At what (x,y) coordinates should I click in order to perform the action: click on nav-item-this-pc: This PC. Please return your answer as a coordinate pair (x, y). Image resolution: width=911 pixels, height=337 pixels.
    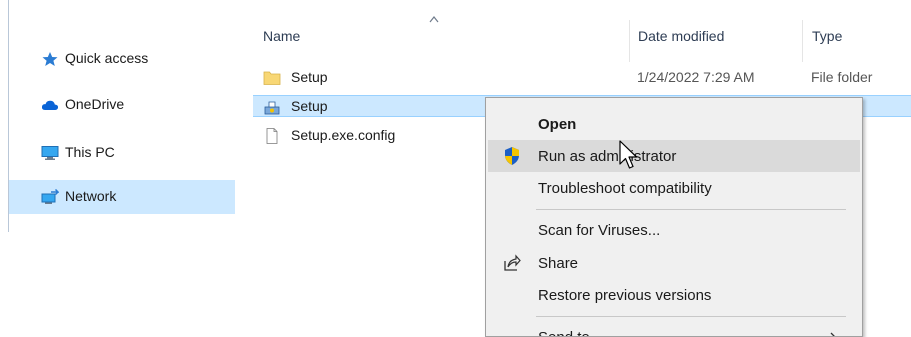
    Looking at the image, I should click on (122, 153).